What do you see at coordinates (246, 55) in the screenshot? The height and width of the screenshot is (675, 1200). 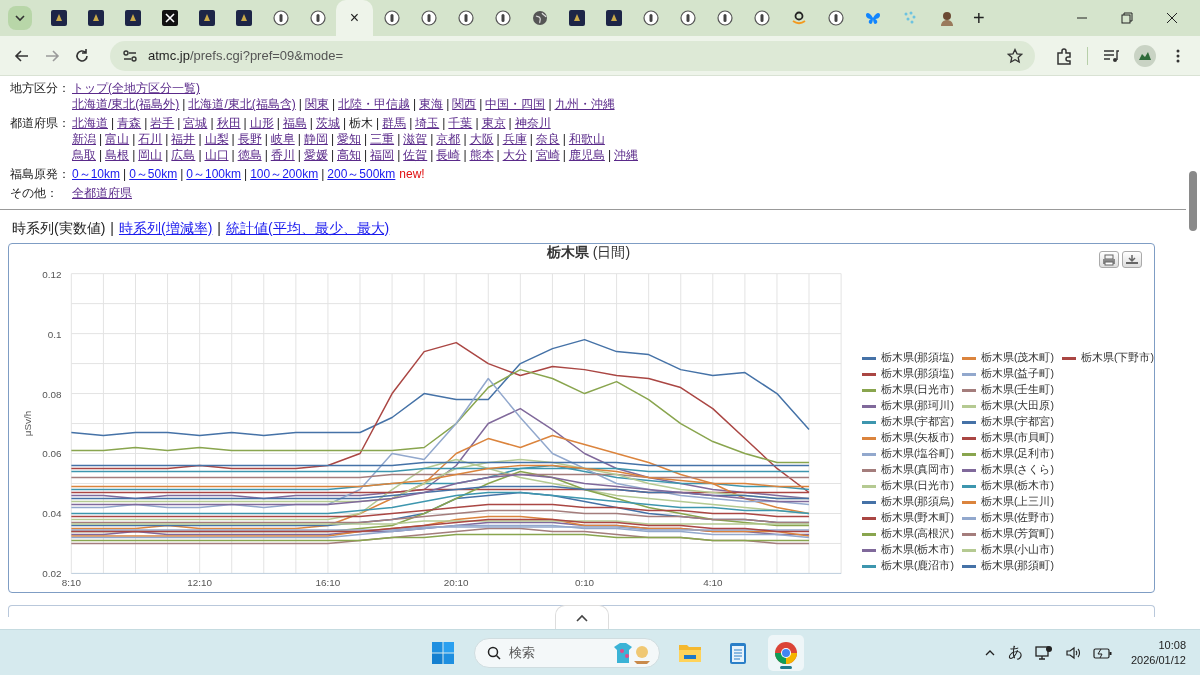 I see `url-text: atmc.jp/prefs.cgi?pref=09&mode=` at bounding box center [246, 55].